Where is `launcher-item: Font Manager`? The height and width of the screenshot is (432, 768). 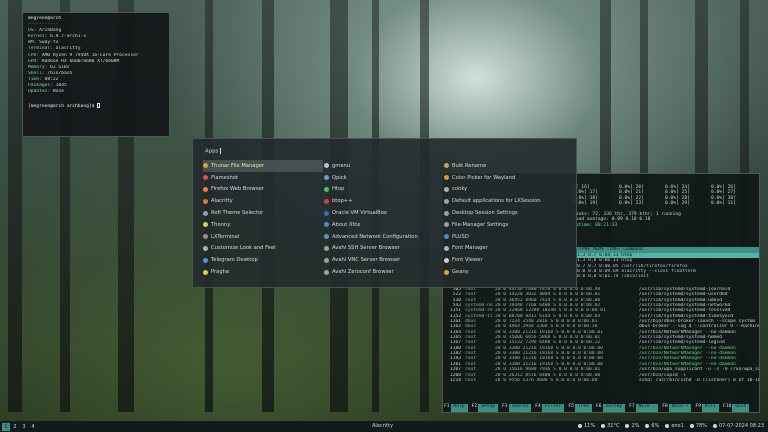
launcher-item: Font Manager is located at coordinates (504, 249).